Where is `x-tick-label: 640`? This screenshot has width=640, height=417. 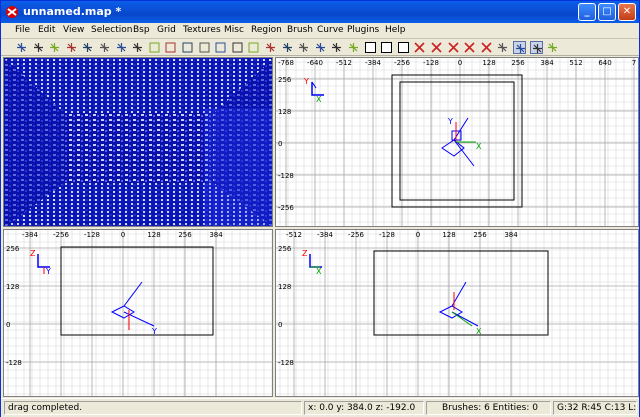 x-tick-label: 640 is located at coordinates (604, 63).